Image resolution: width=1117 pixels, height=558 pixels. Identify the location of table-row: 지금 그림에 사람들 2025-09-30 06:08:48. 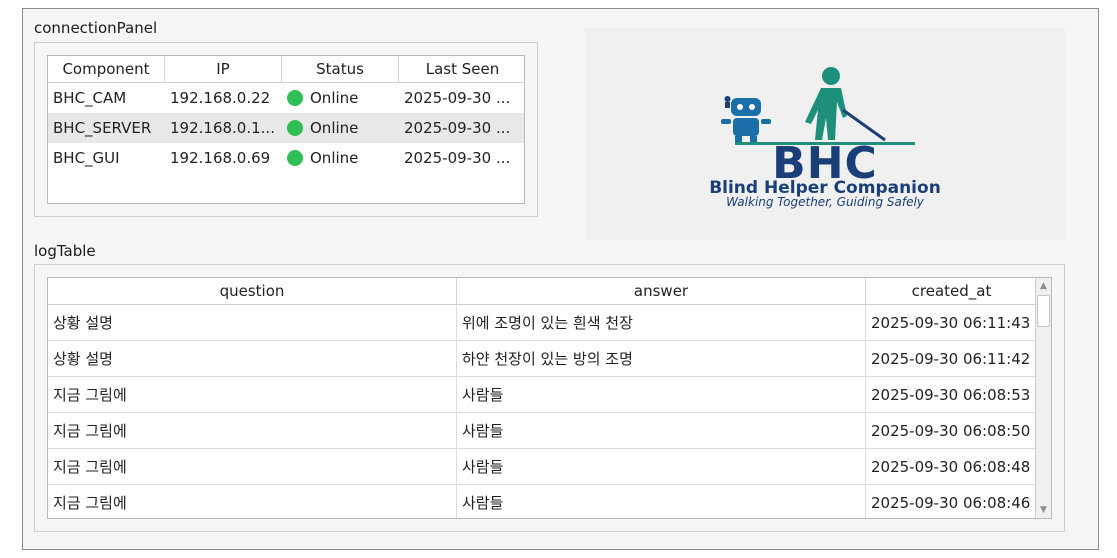
(542, 467).